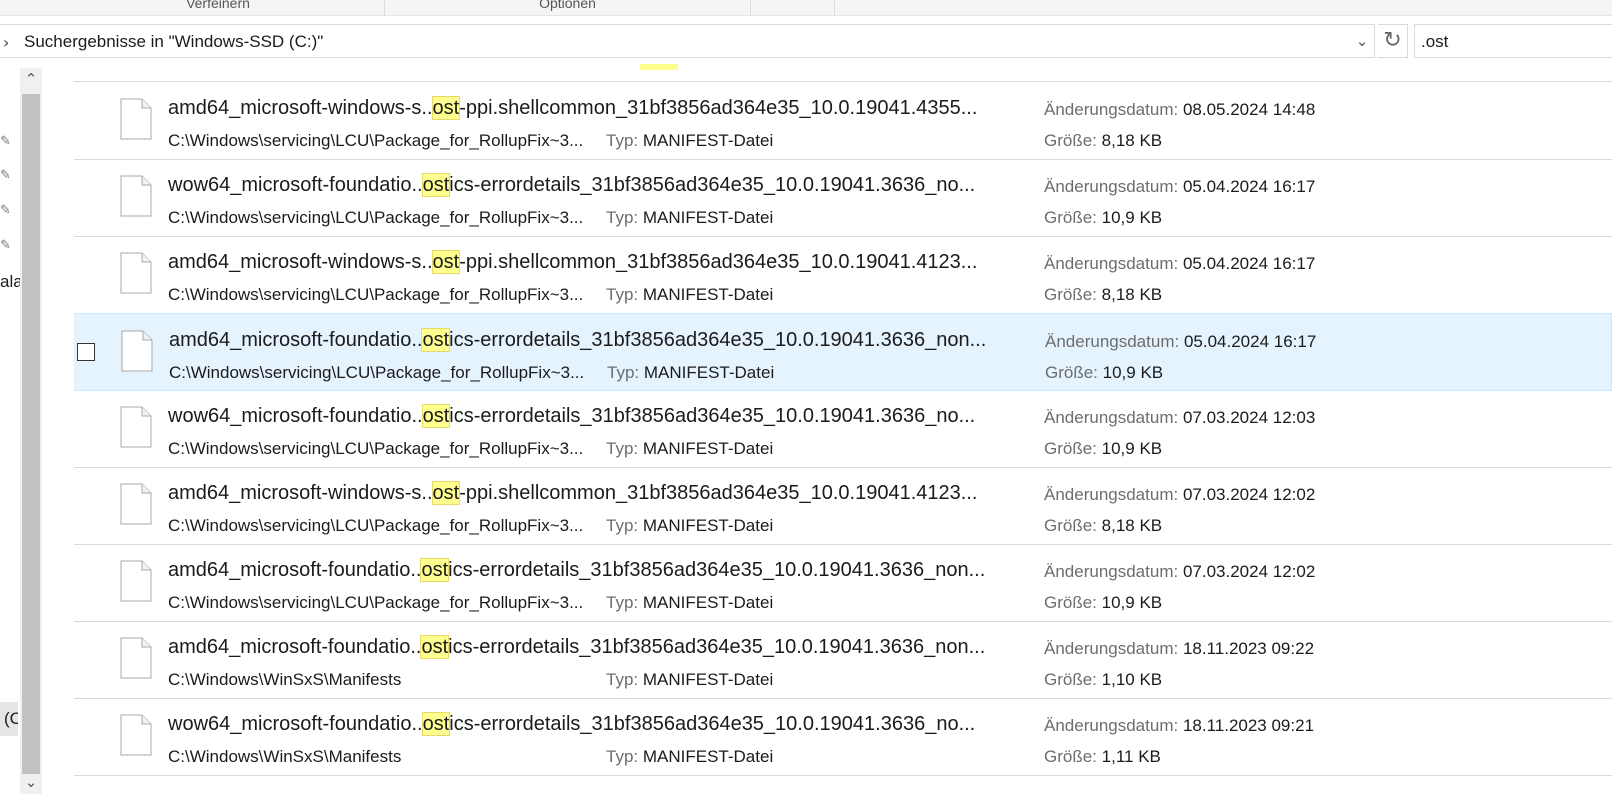 This screenshot has width=1612, height=794. Describe the element at coordinates (31, 783) in the screenshot. I see `scroll-down-arrow-icon: ⌄` at that location.